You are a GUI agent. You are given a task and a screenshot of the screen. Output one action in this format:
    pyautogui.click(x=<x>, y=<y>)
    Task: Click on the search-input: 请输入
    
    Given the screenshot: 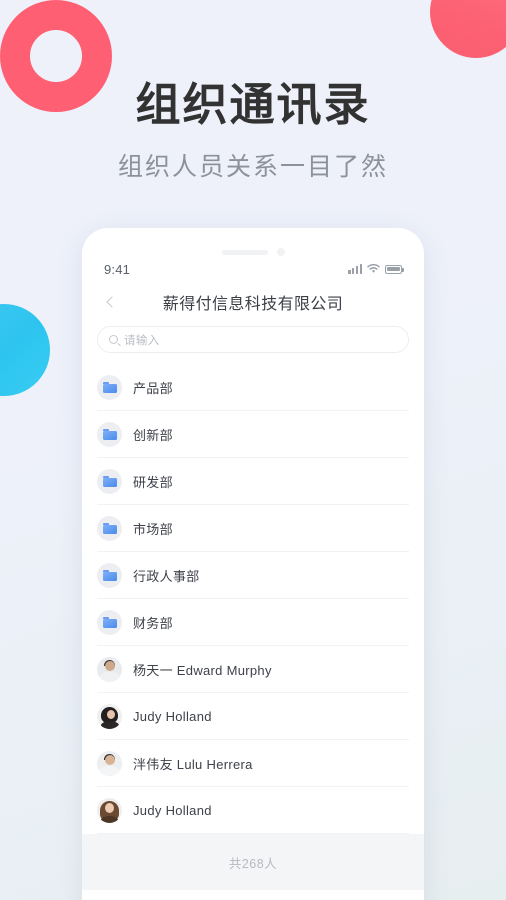 What is the action you would take?
    pyautogui.click(x=253, y=339)
    